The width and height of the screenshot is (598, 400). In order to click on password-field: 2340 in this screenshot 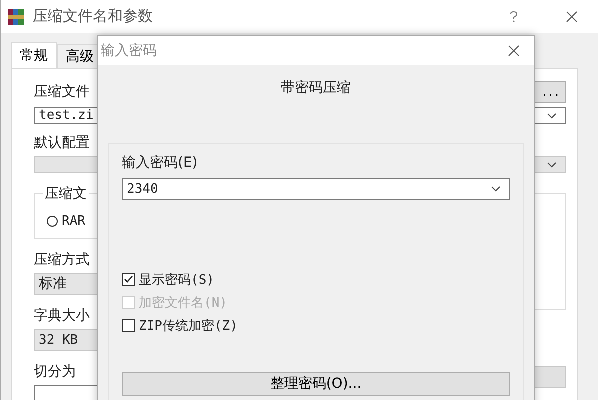, I will do `click(316, 189)`.